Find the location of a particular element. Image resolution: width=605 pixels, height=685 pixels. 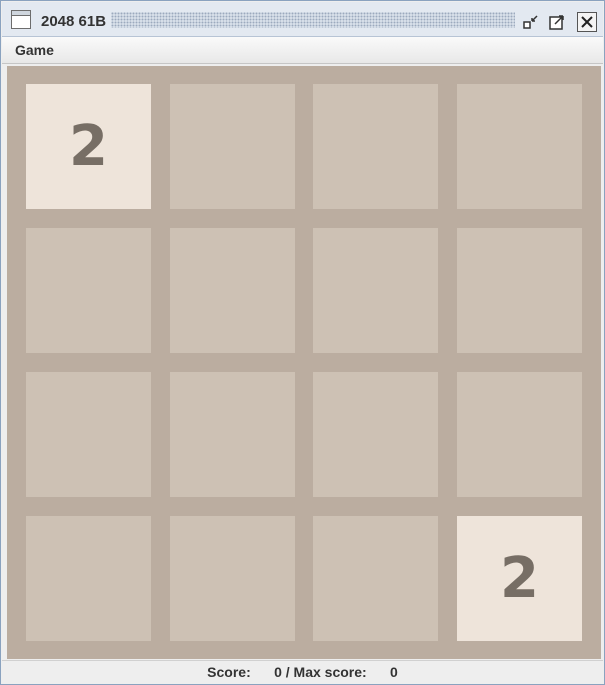

menu-game: Game is located at coordinates (34, 50).